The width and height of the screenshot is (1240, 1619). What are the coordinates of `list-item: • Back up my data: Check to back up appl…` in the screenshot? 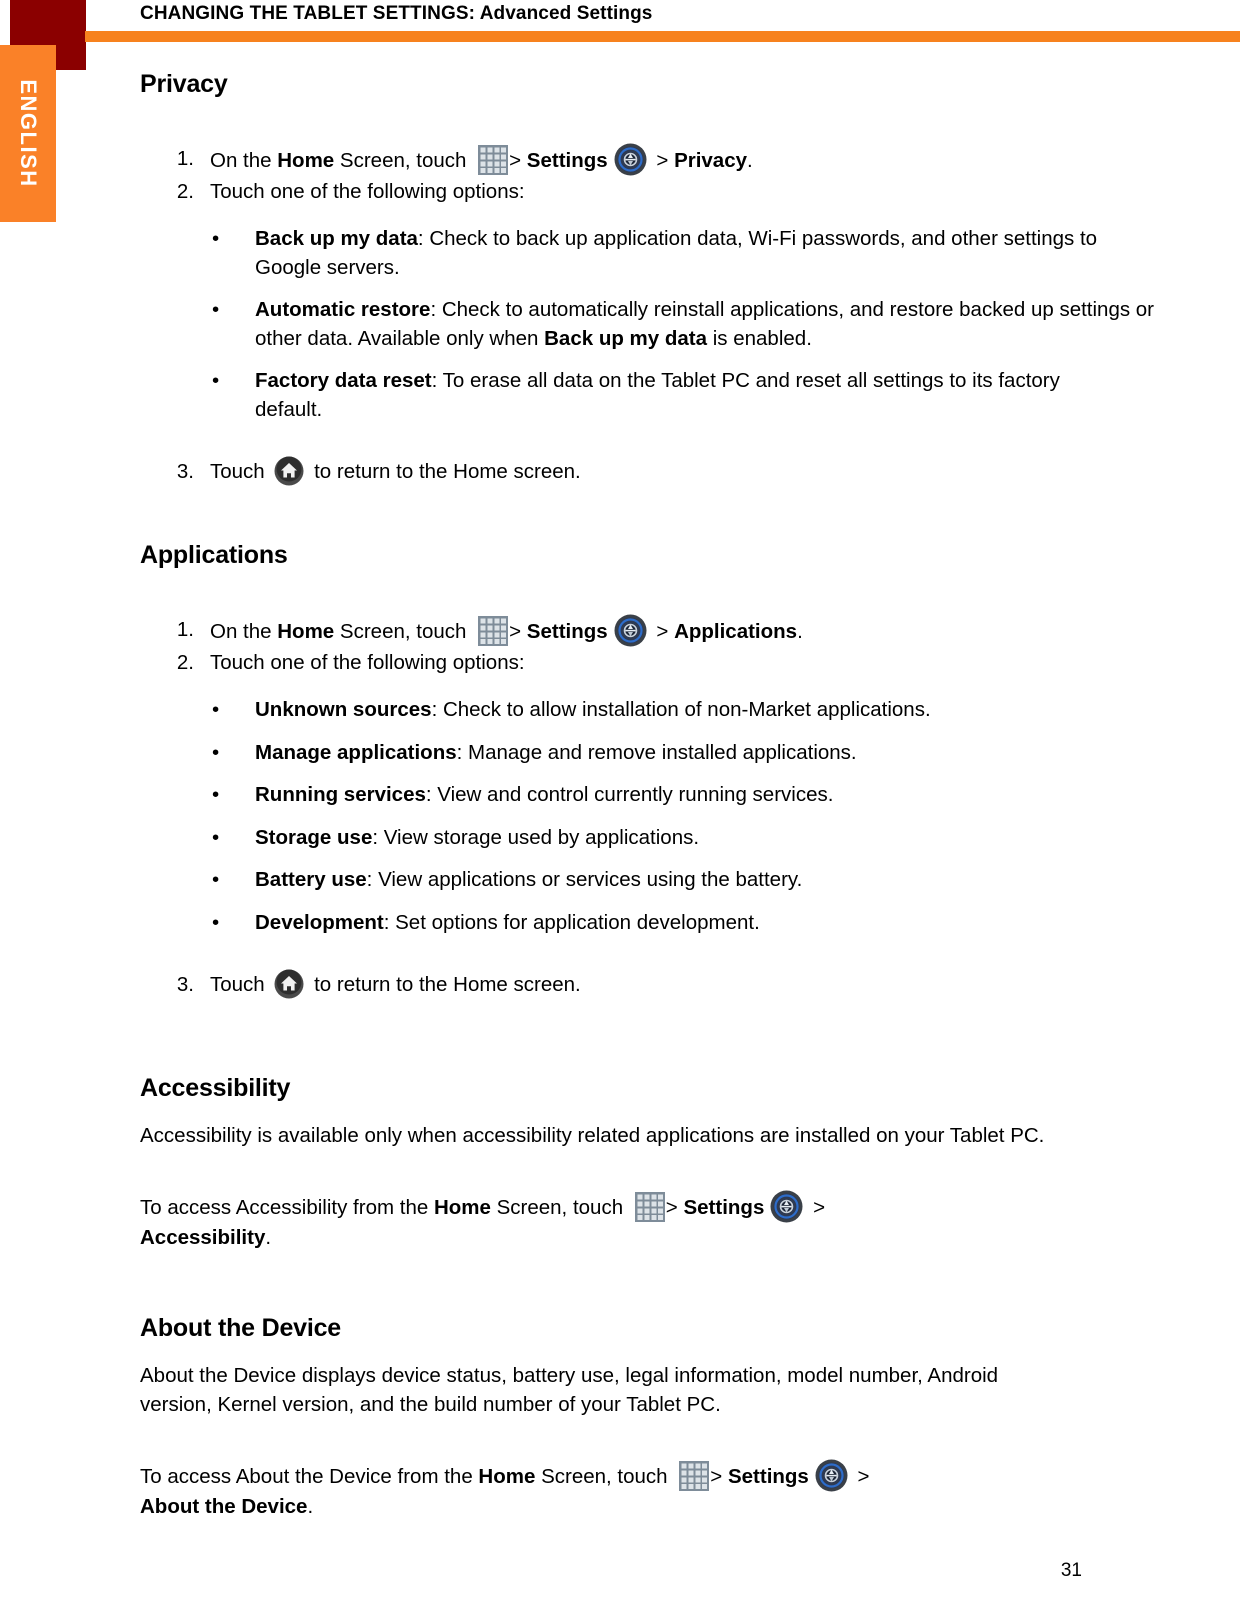 It's located at (627, 253).